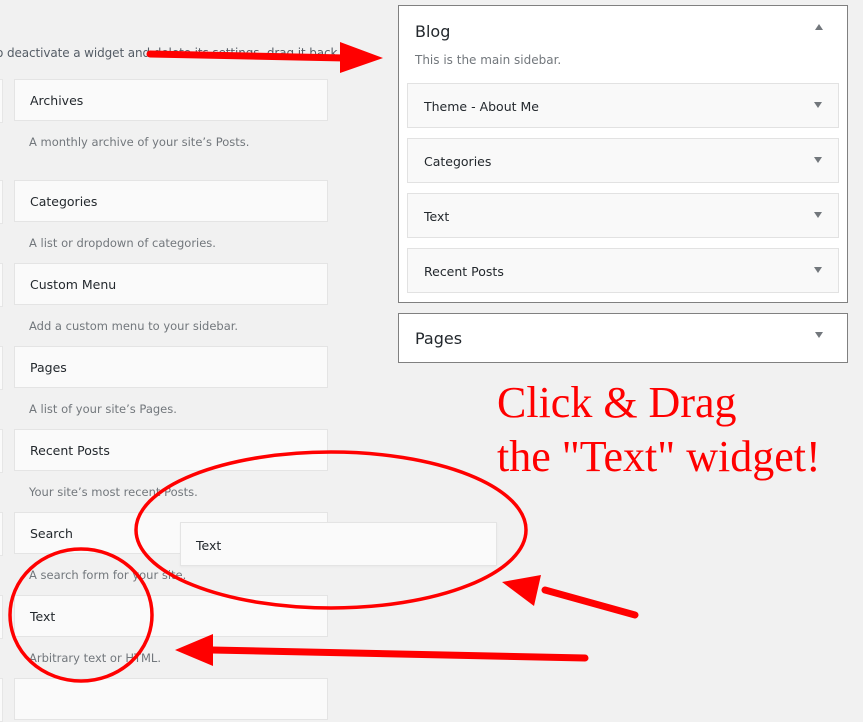 Image resolution: width=863 pixels, height=722 pixels. What do you see at coordinates (122, 243) in the screenshot?
I see `widget-description: A list or dropdown of categories.` at bounding box center [122, 243].